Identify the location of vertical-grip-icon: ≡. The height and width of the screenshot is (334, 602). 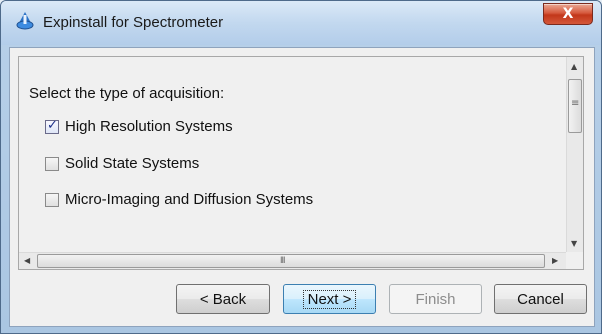
(575, 103).